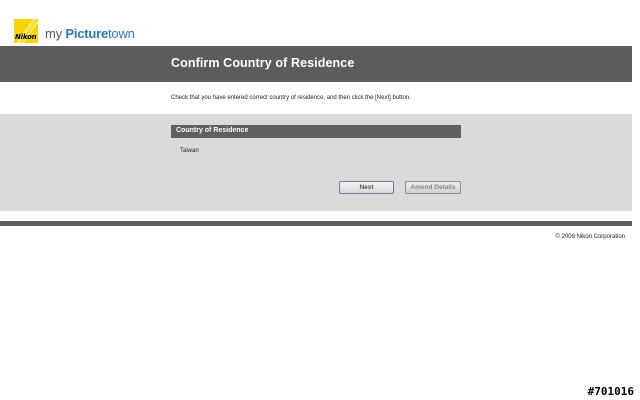 Image resolution: width=640 pixels, height=400 pixels. I want to click on section-header-label: Country of Residence, so click(212, 130).